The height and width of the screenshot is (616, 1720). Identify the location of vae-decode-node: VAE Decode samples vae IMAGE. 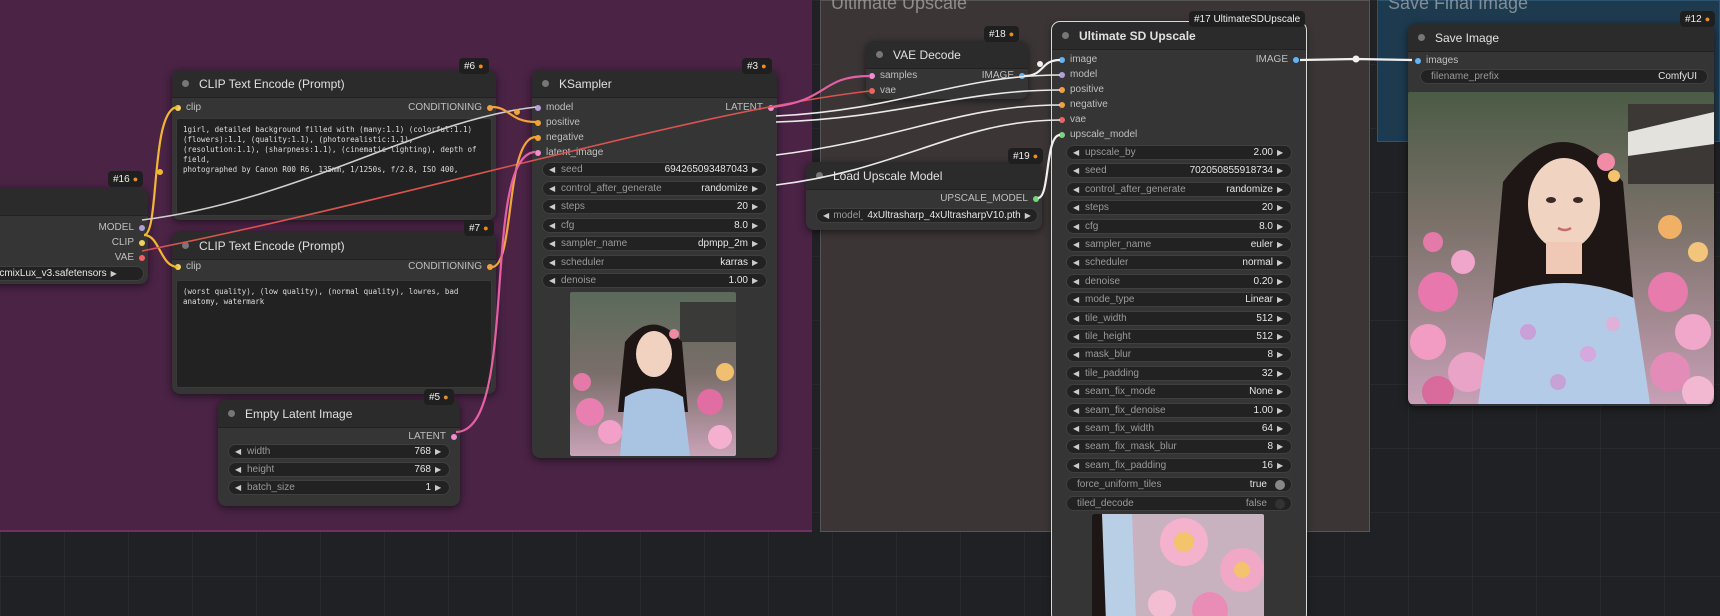
(947, 70).